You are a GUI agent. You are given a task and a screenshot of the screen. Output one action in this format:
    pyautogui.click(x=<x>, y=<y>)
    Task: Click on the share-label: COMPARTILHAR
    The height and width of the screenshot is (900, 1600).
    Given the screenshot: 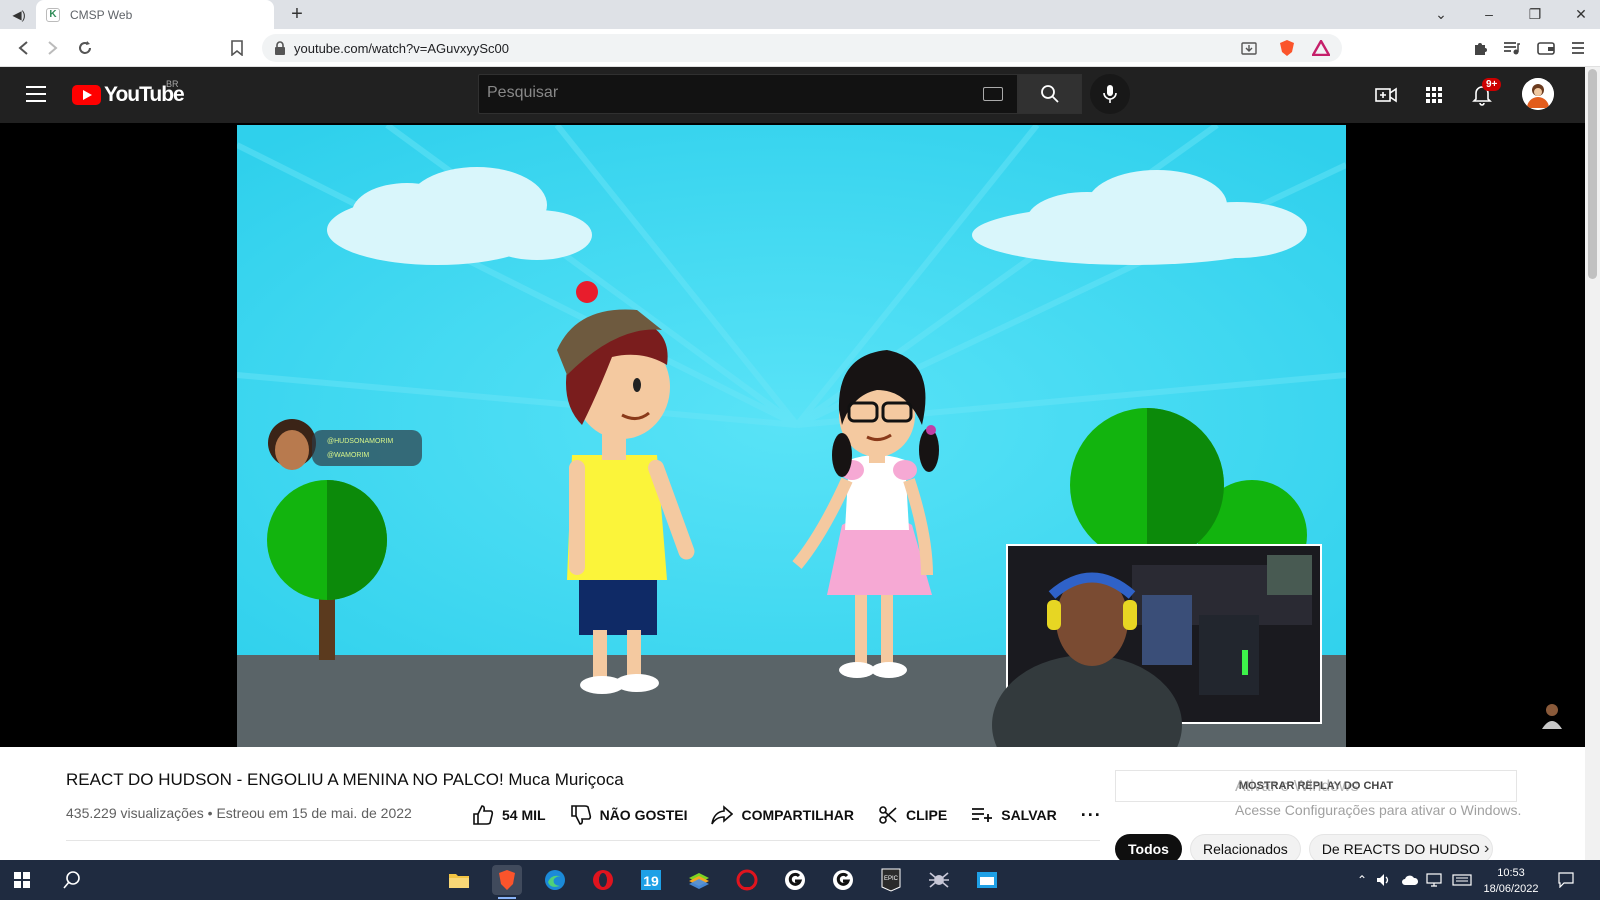 What is the action you would take?
    pyautogui.click(x=797, y=815)
    